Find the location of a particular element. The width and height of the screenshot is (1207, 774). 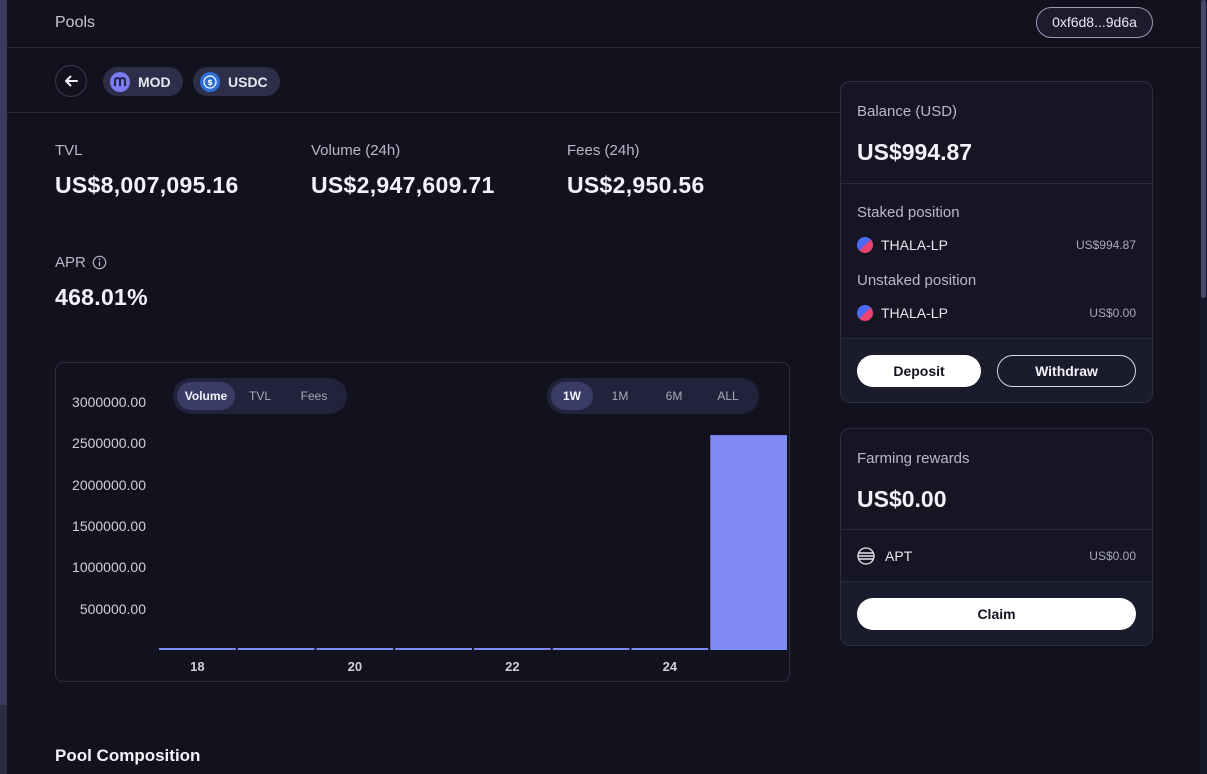

balance-value: US$994.87 is located at coordinates (915, 152).